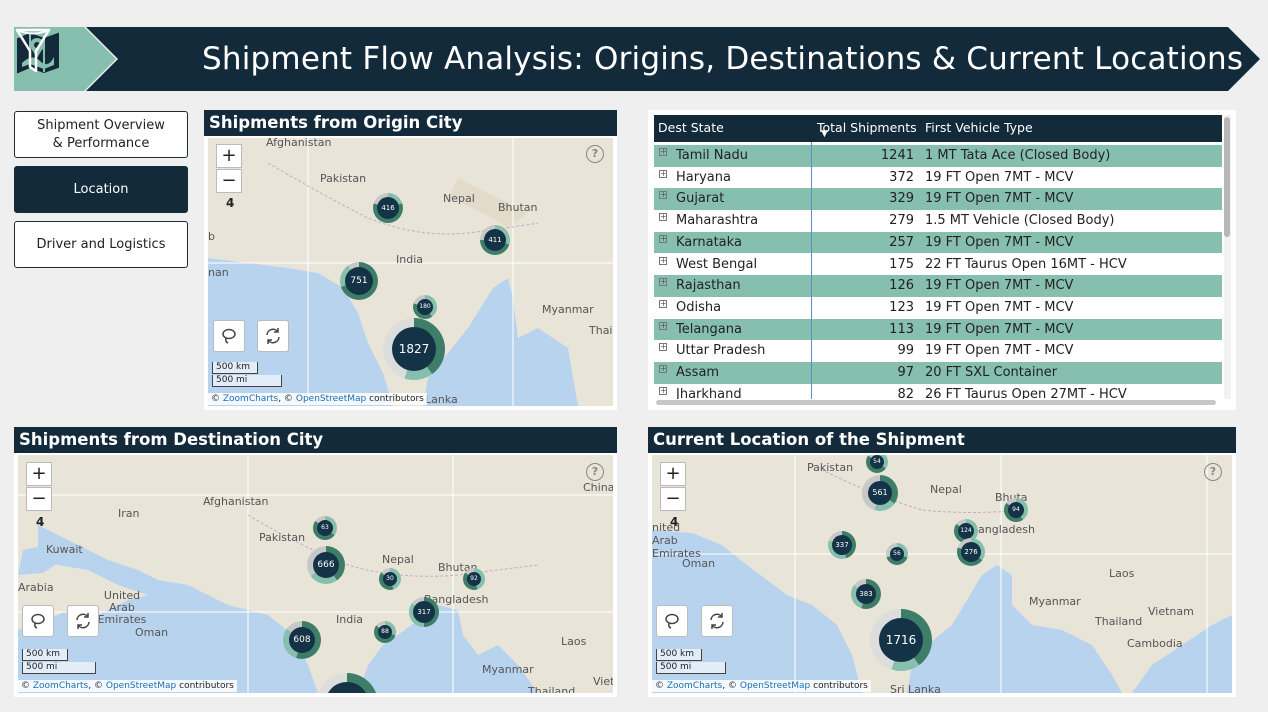  What do you see at coordinates (302, 640) in the screenshot?
I see `map-cluster: 608` at bounding box center [302, 640].